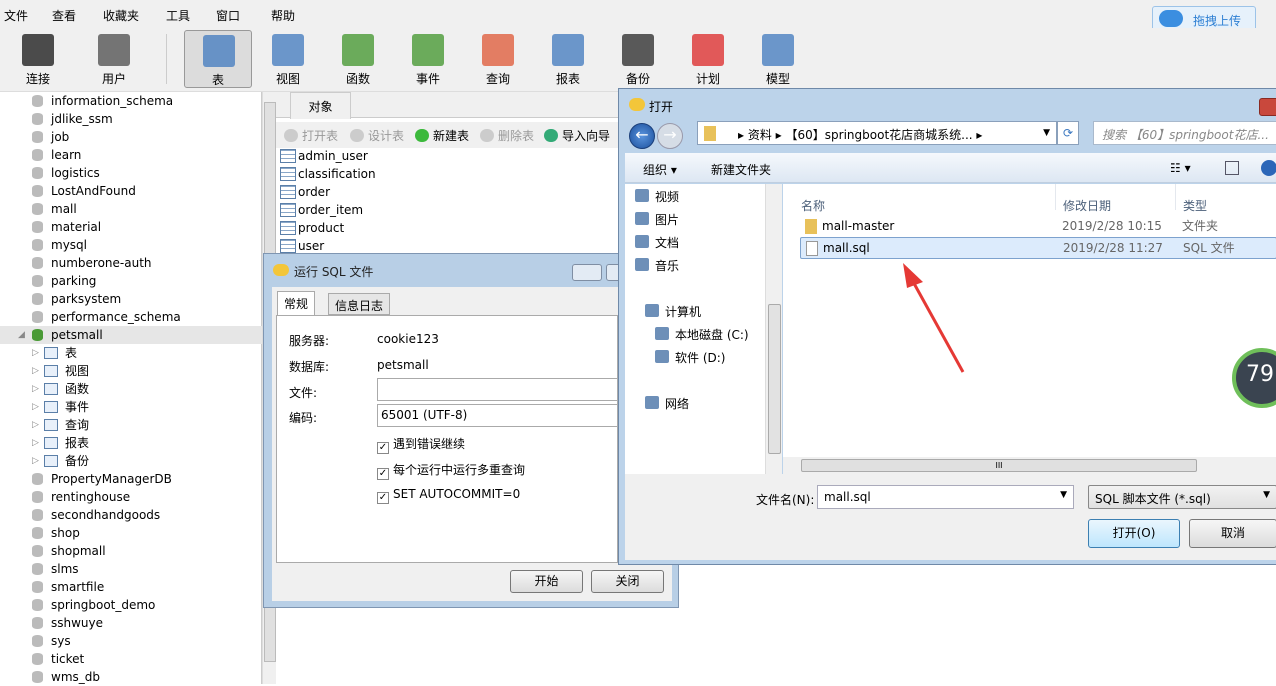  What do you see at coordinates (131, 101) in the screenshot?
I see `sidebar-db-item: information_schema` at bounding box center [131, 101].